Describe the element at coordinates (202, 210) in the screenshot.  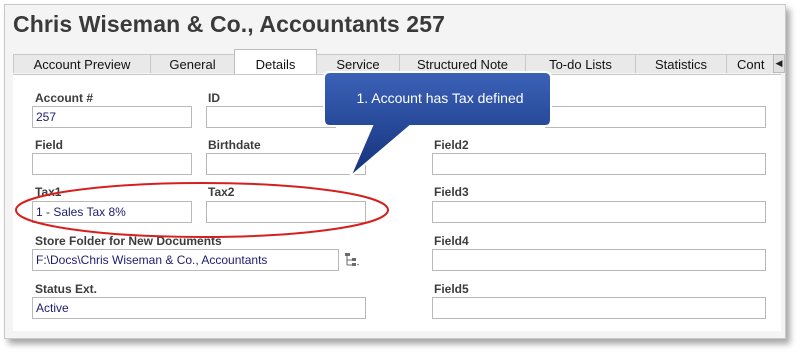
I see `tax-highlight-ellipse` at that location.